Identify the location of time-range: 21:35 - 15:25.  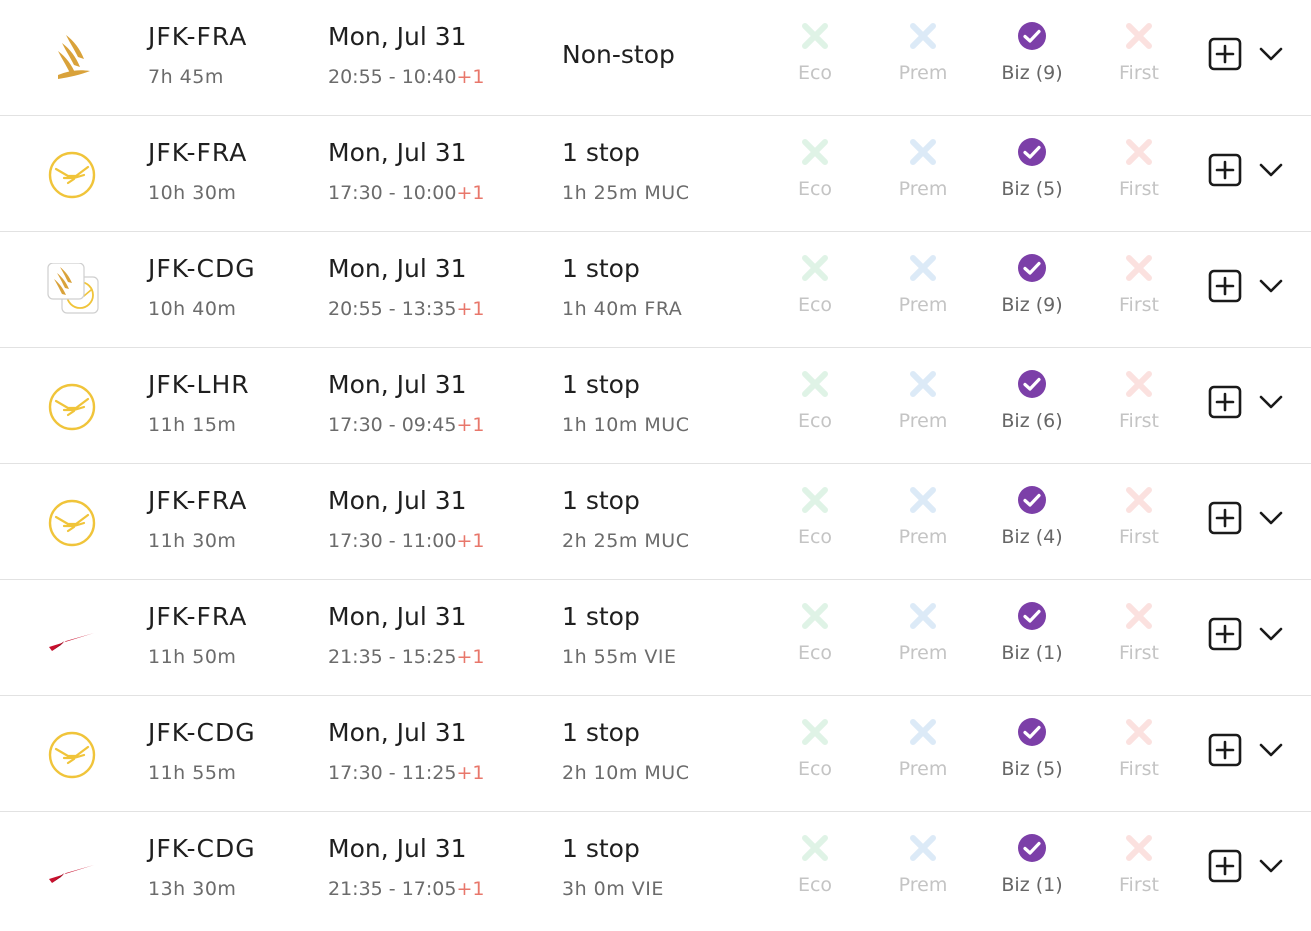
(392, 657).